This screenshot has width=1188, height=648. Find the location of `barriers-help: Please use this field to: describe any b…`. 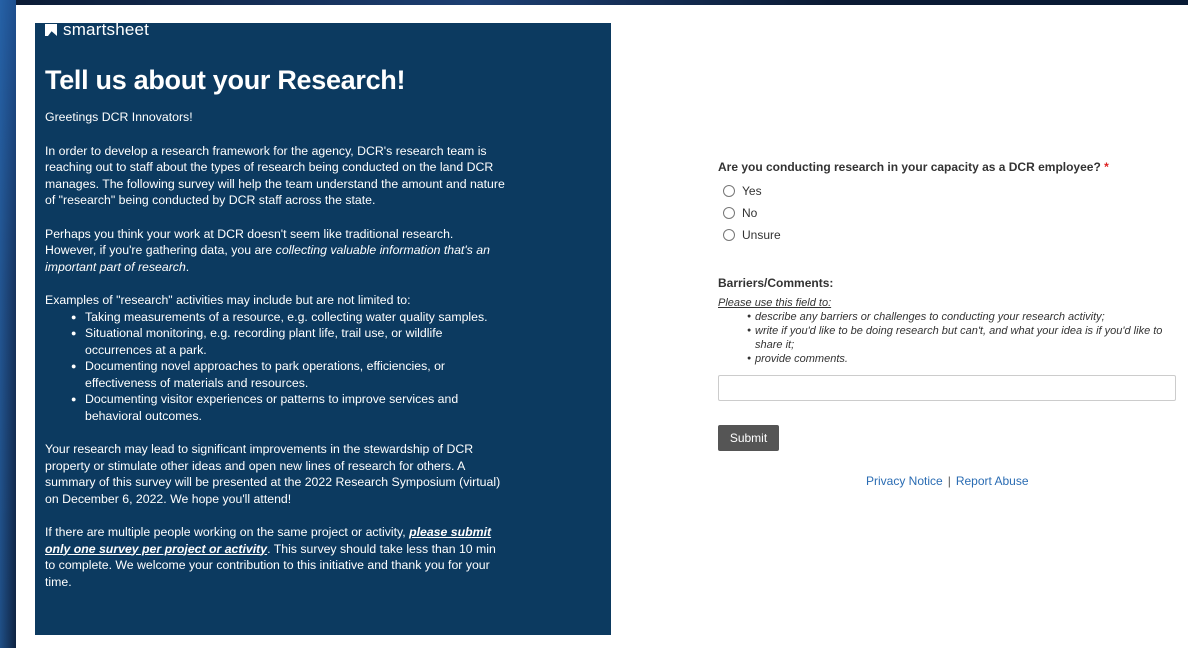

barriers-help: Please use this field to: describe any b… is located at coordinates (948, 331).